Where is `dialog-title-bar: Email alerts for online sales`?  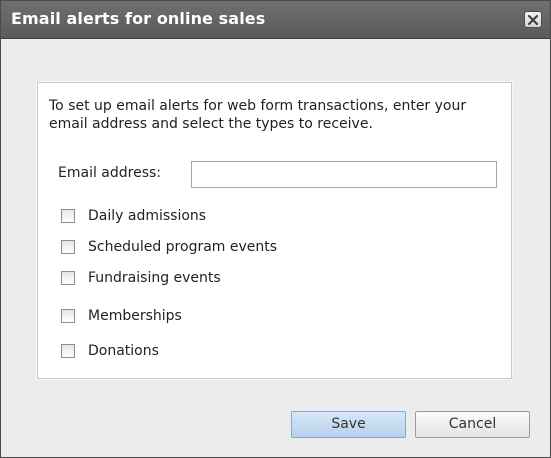
dialog-title-bar: Email alerts for online sales is located at coordinates (275, 20).